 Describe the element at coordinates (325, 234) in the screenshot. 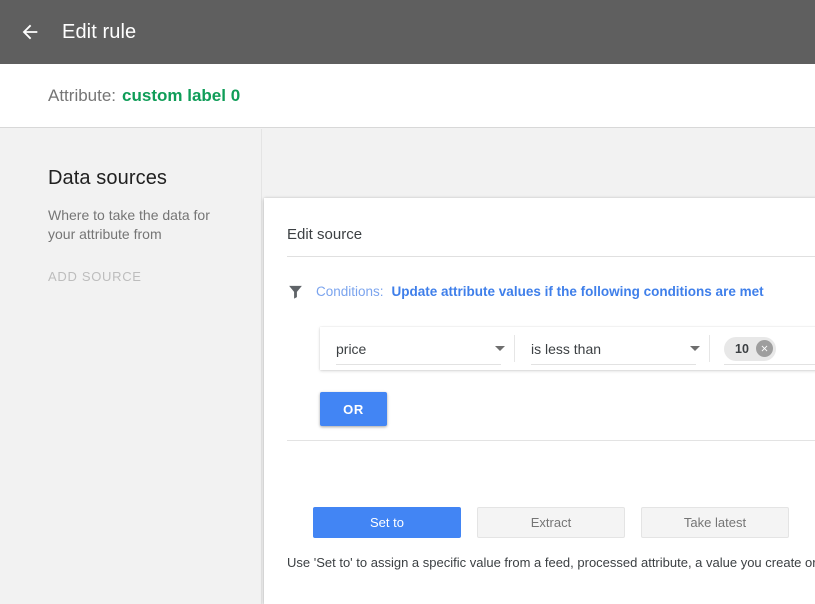

I see `edit-source-title: Edit source` at that location.